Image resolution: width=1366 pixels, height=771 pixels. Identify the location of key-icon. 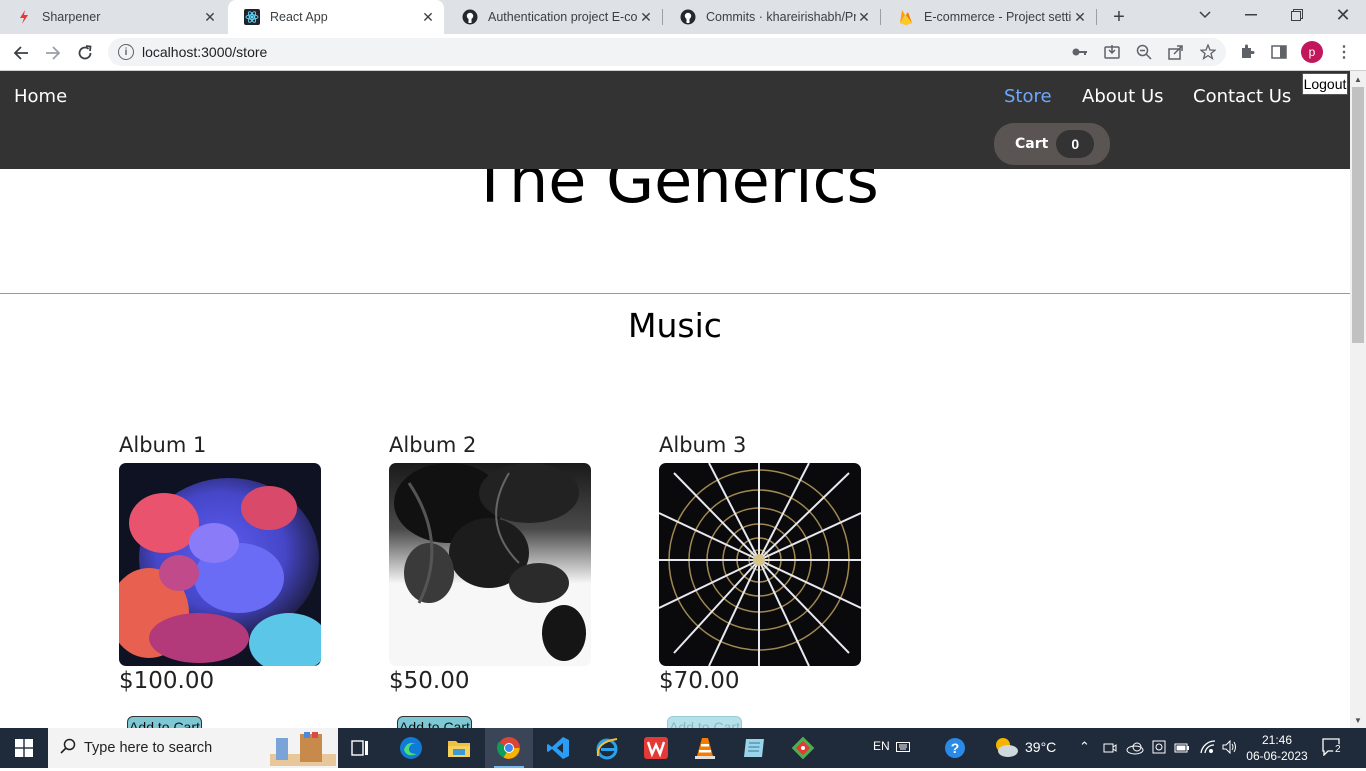
(1080, 52).